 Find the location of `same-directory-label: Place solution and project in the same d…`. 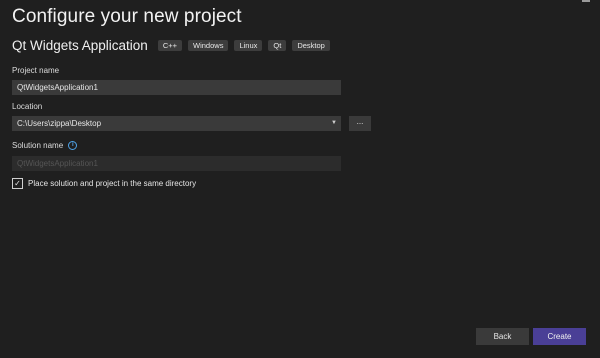

same-directory-label: Place solution and project in the same d… is located at coordinates (112, 183).